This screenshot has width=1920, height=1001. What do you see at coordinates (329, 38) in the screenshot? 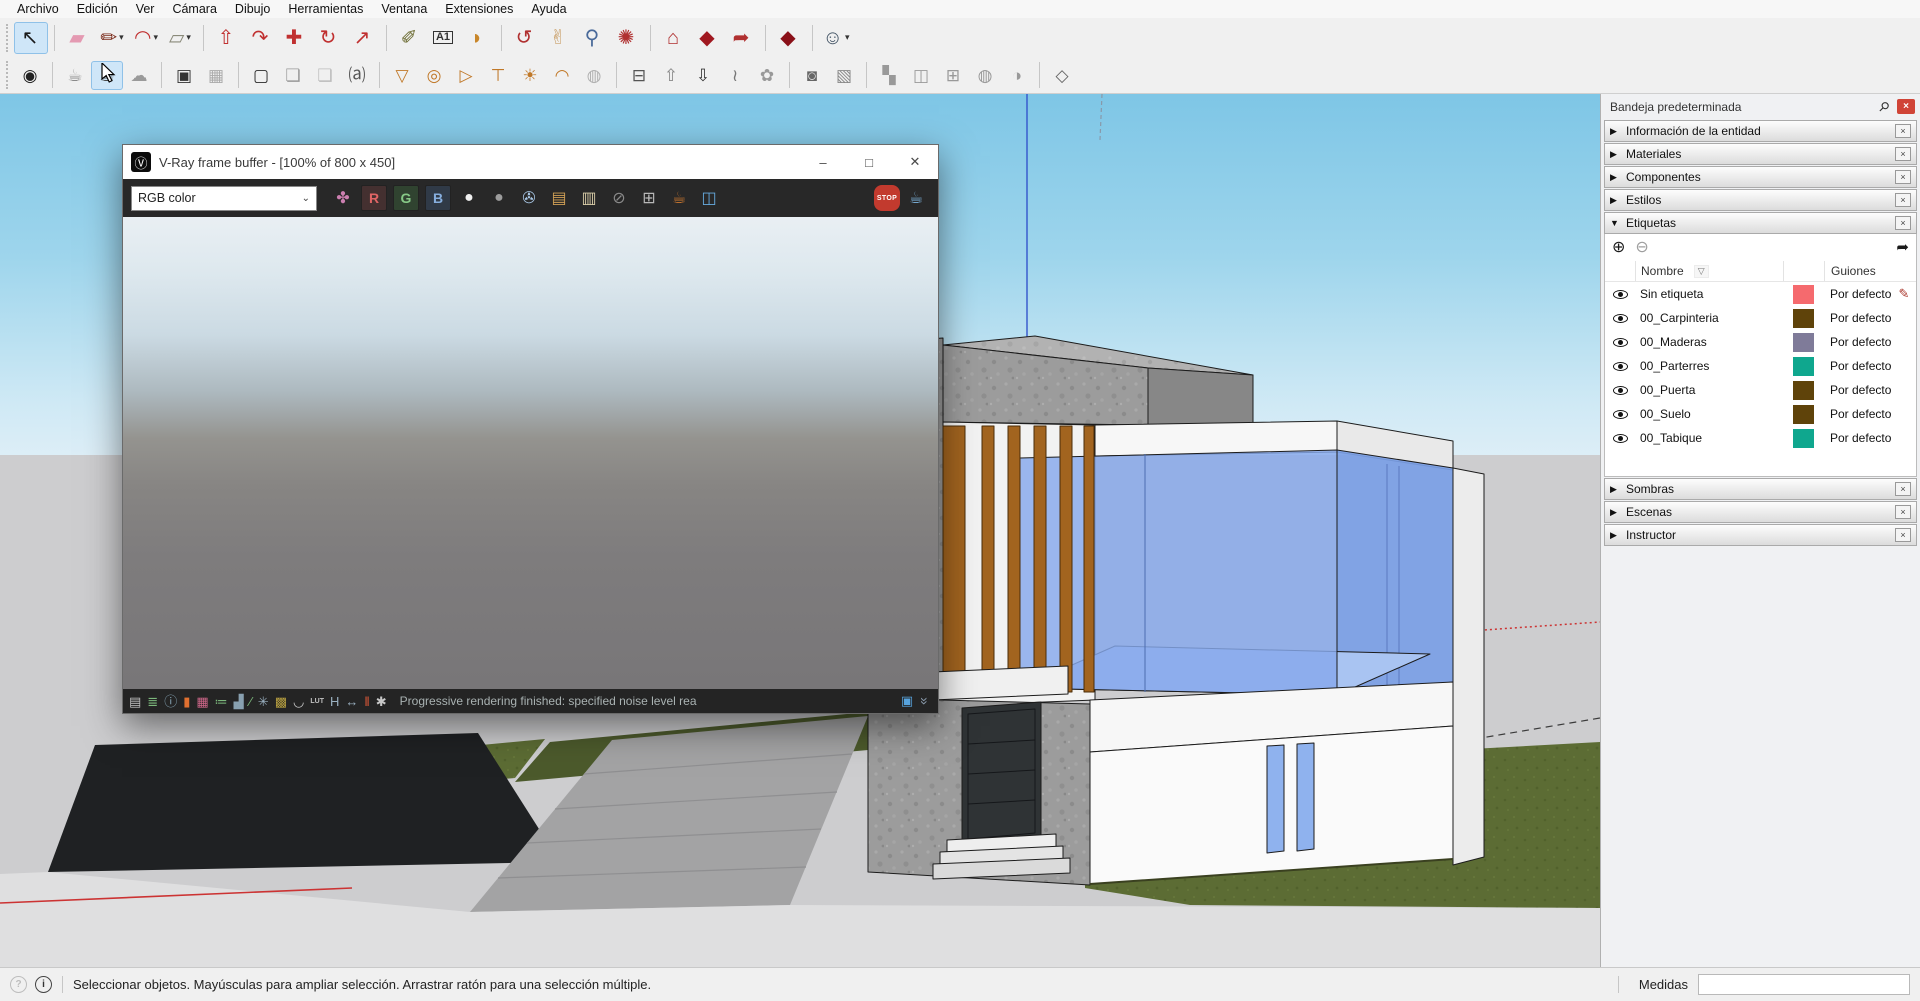
I see `rotate-tool: ↻` at bounding box center [329, 38].